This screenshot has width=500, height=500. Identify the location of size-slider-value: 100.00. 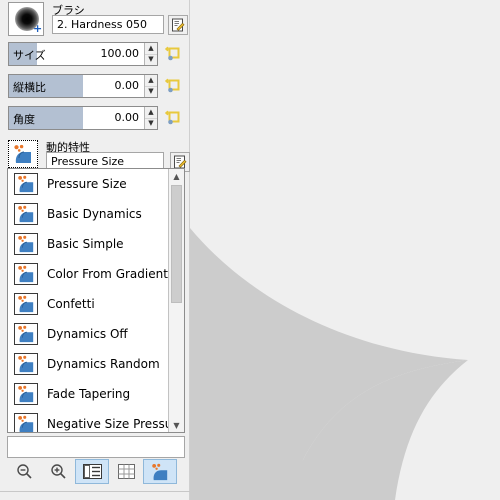
(120, 53).